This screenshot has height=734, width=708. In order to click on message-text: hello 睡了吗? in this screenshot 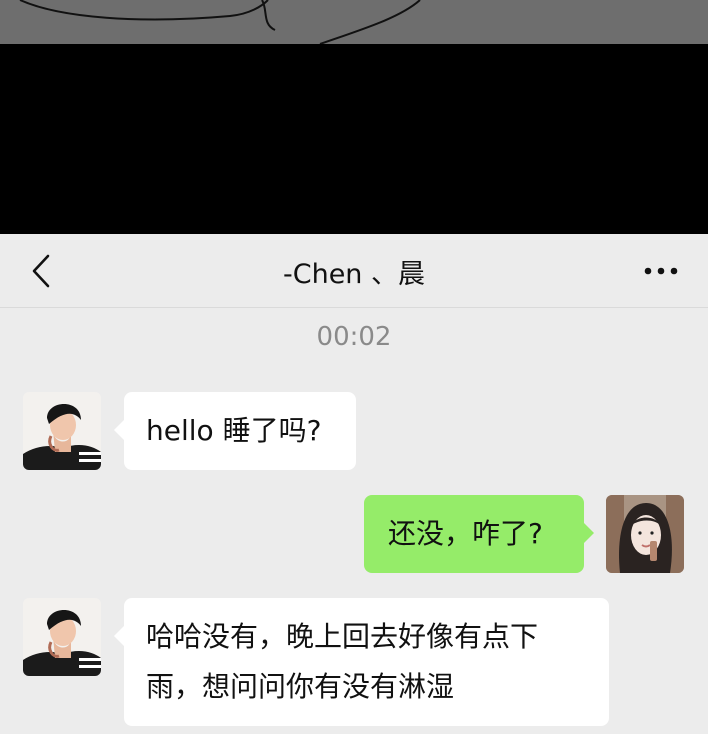, I will do `click(234, 430)`.